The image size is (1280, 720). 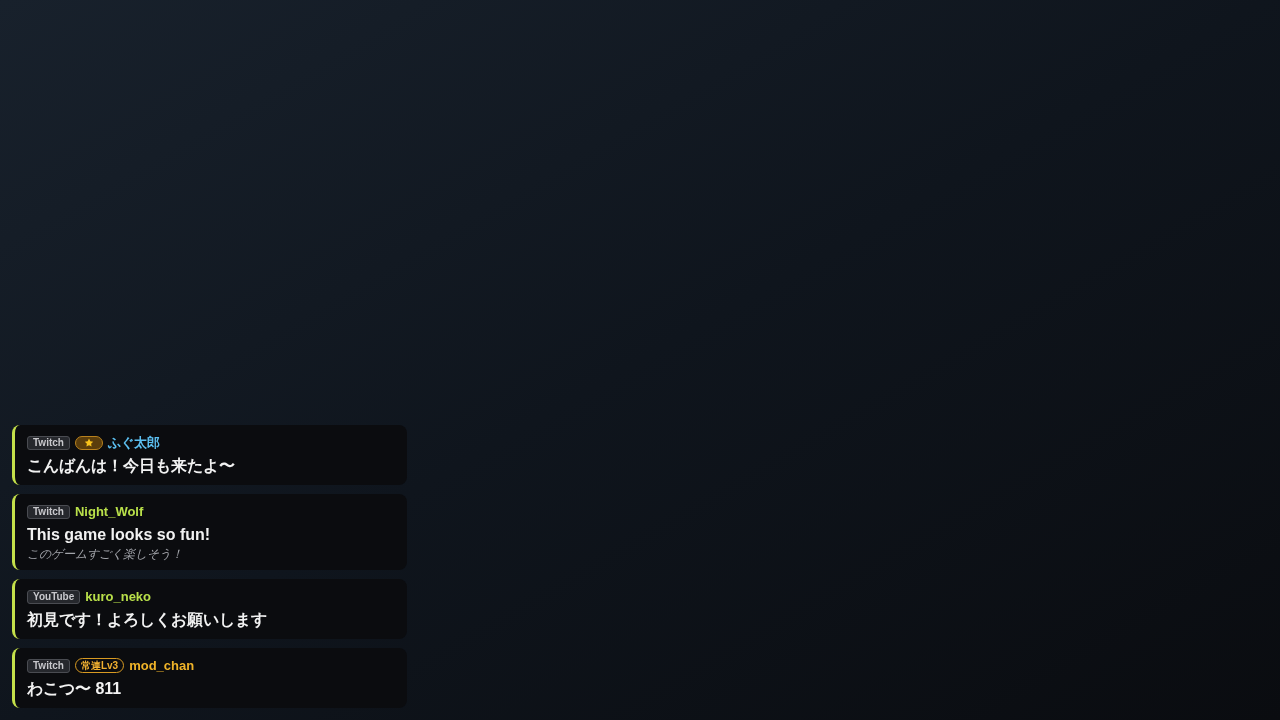 What do you see at coordinates (162, 665) in the screenshot?
I see `username: mod_chan` at bounding box center [162, 665].